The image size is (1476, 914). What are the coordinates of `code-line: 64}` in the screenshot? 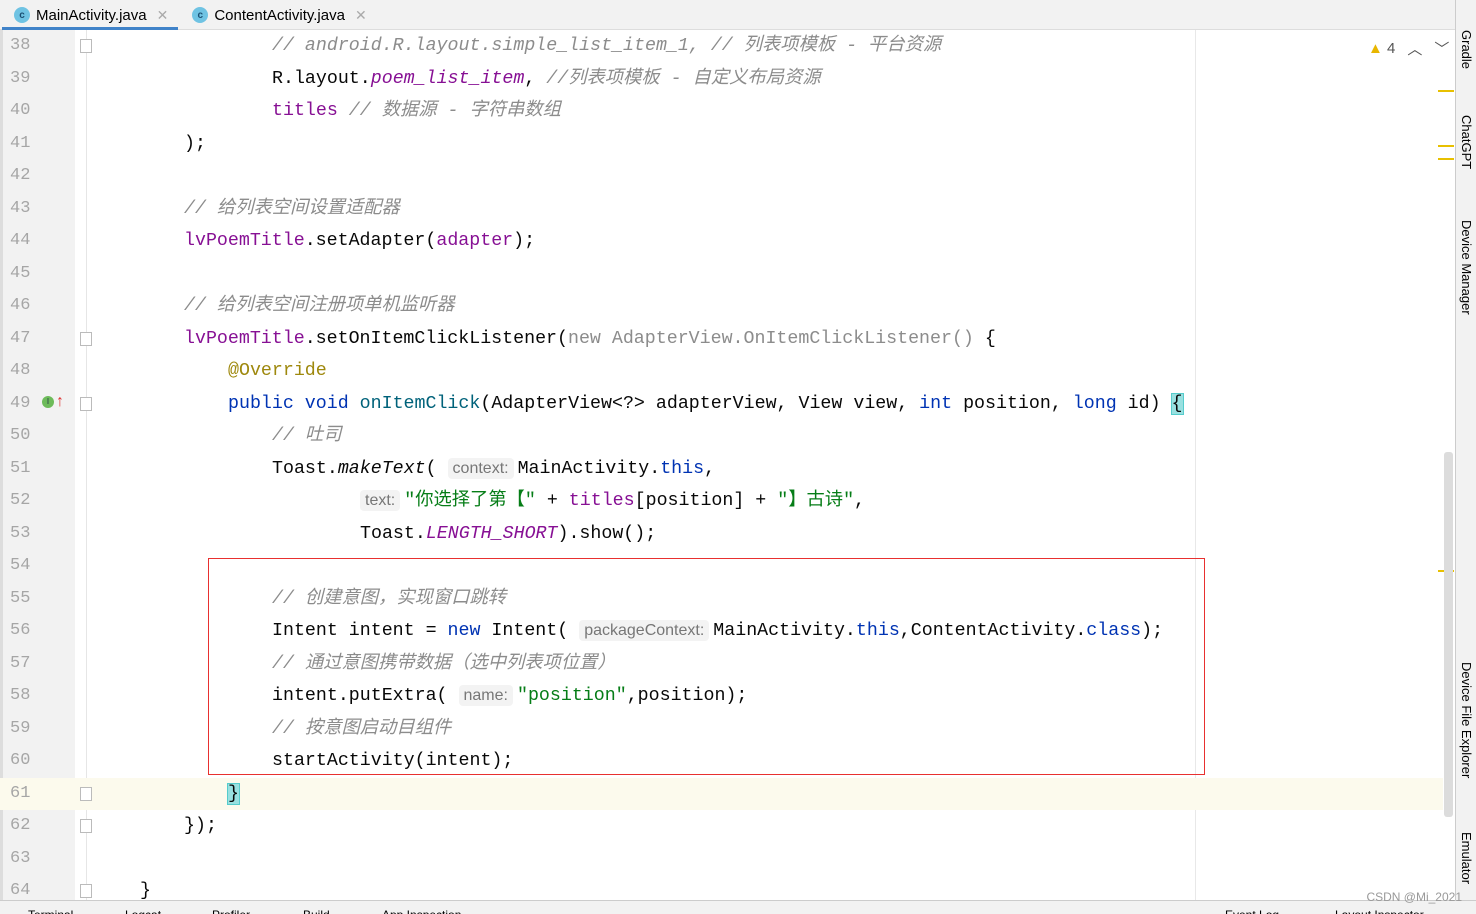 It's located at (721, 887).